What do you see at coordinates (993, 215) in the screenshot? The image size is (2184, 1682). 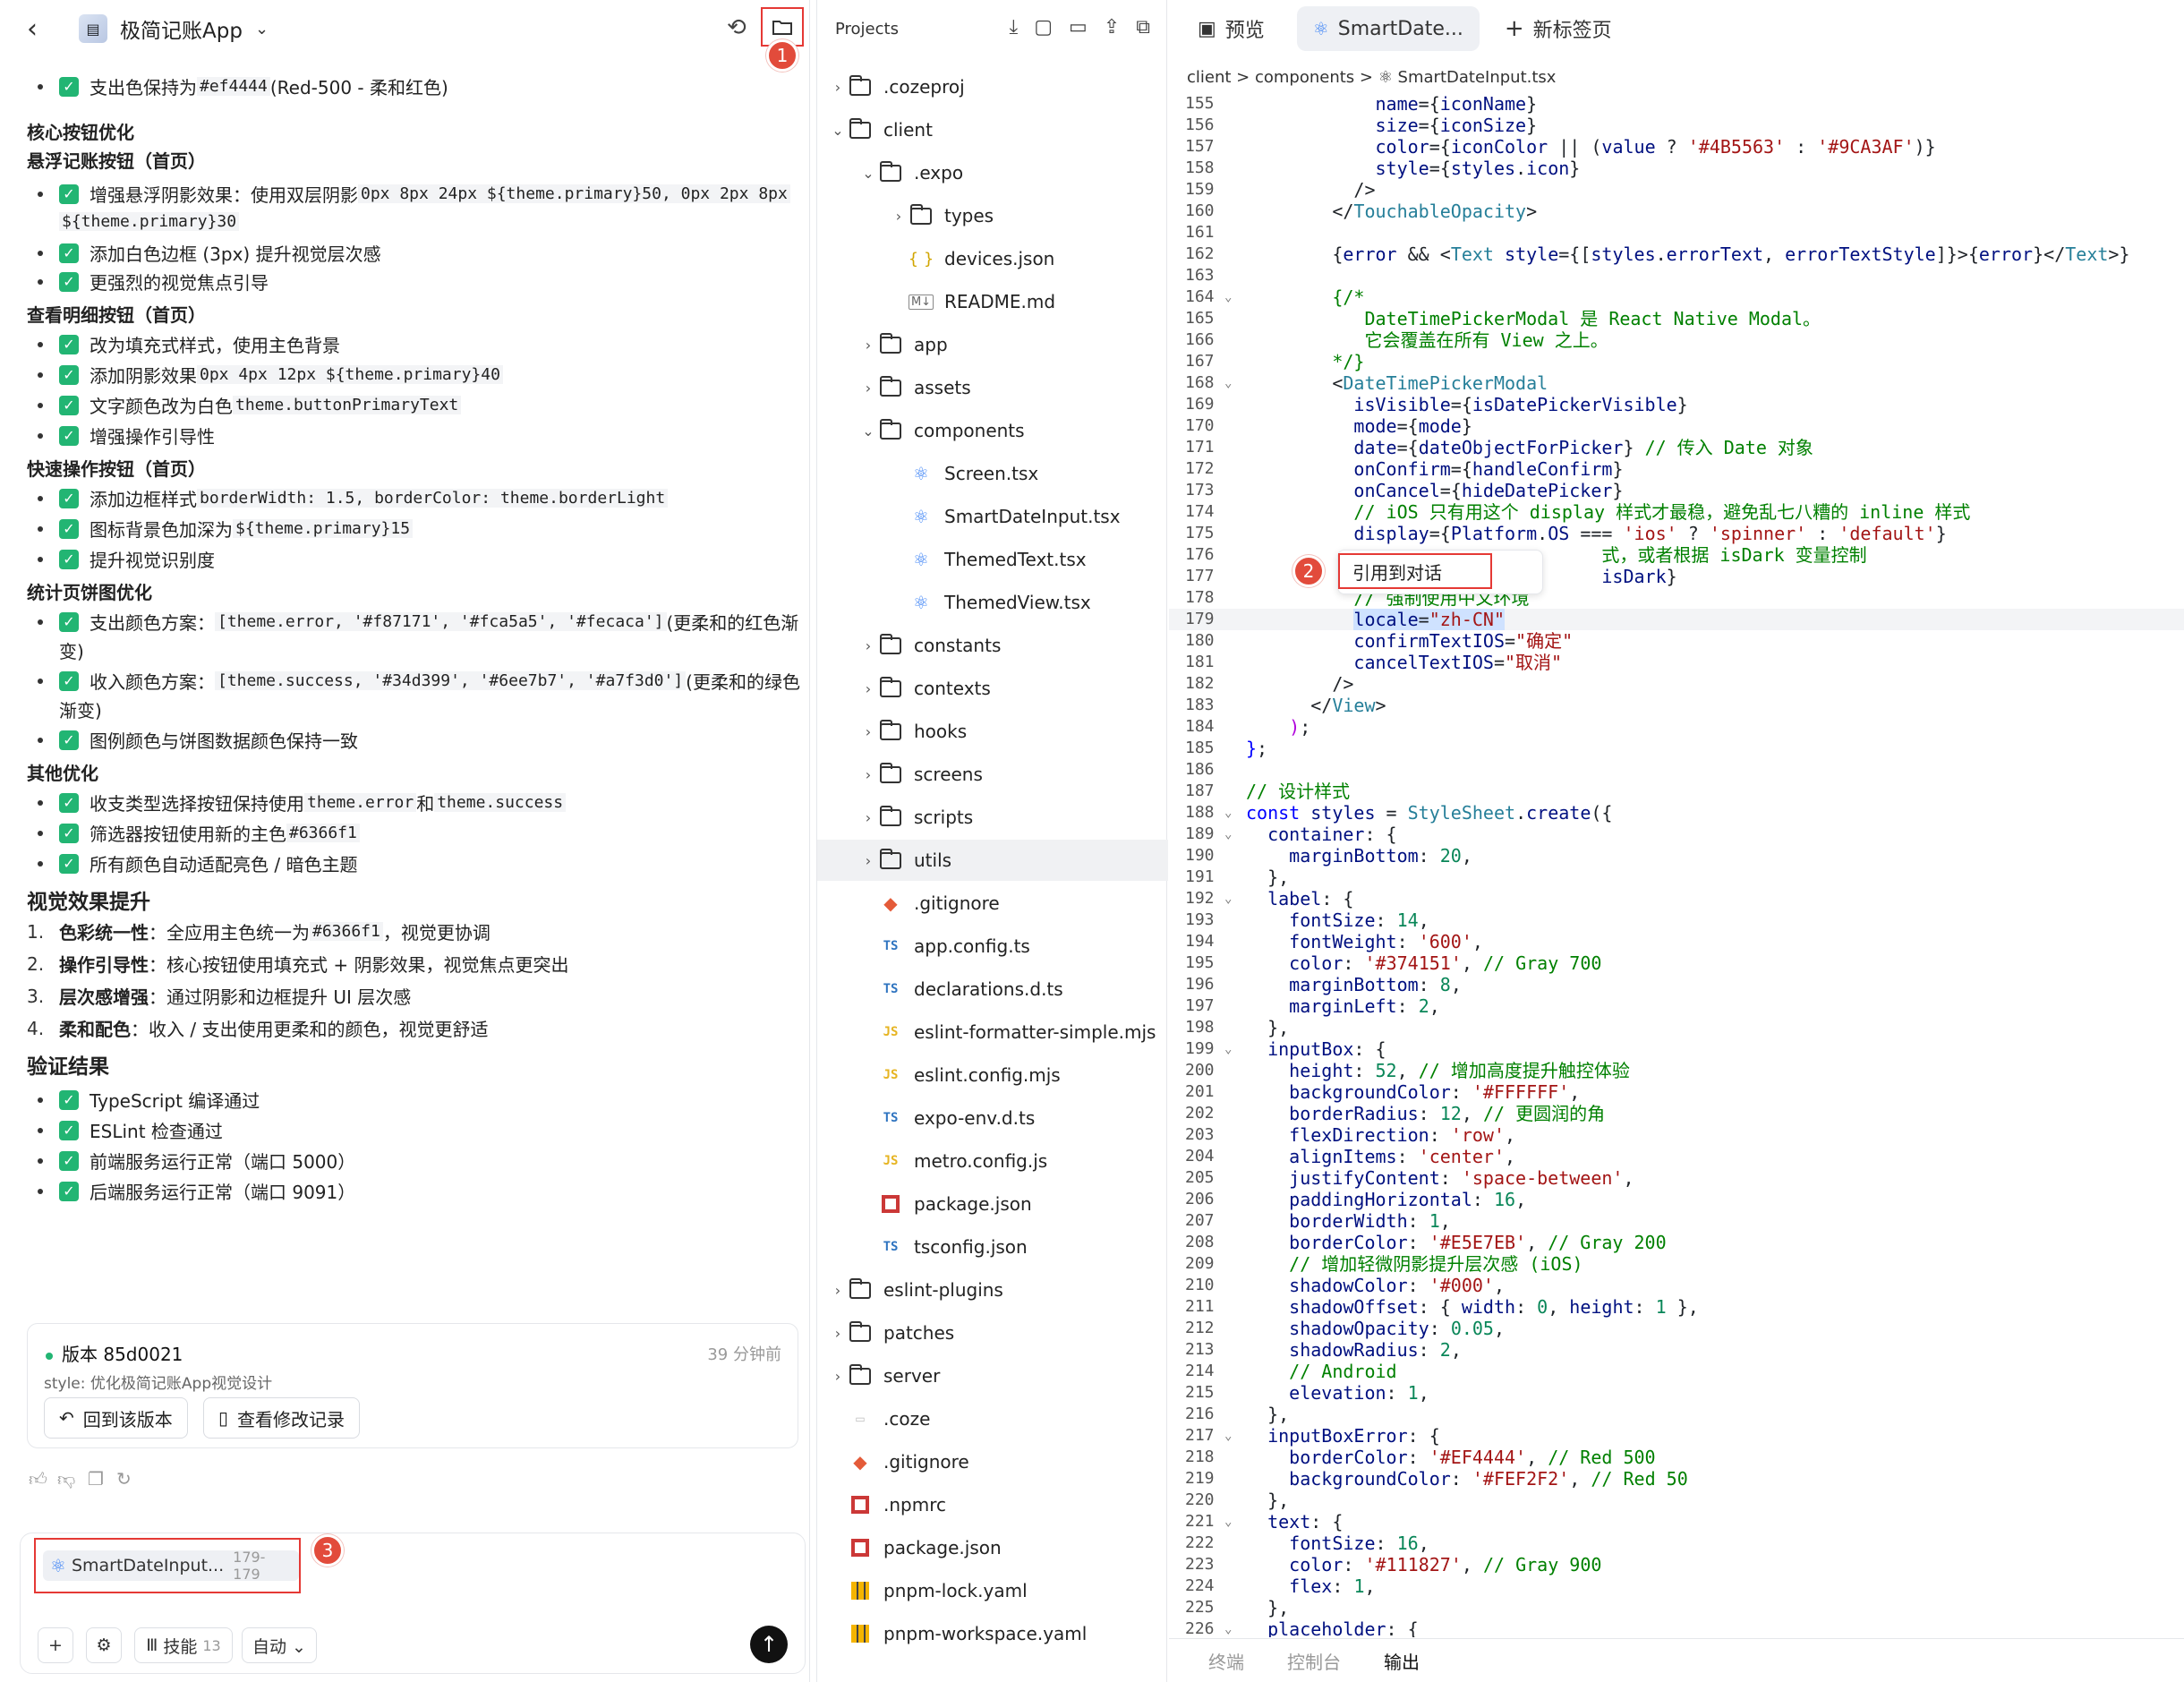 I see `tree-item: › types` at bounding box center [993, 215].